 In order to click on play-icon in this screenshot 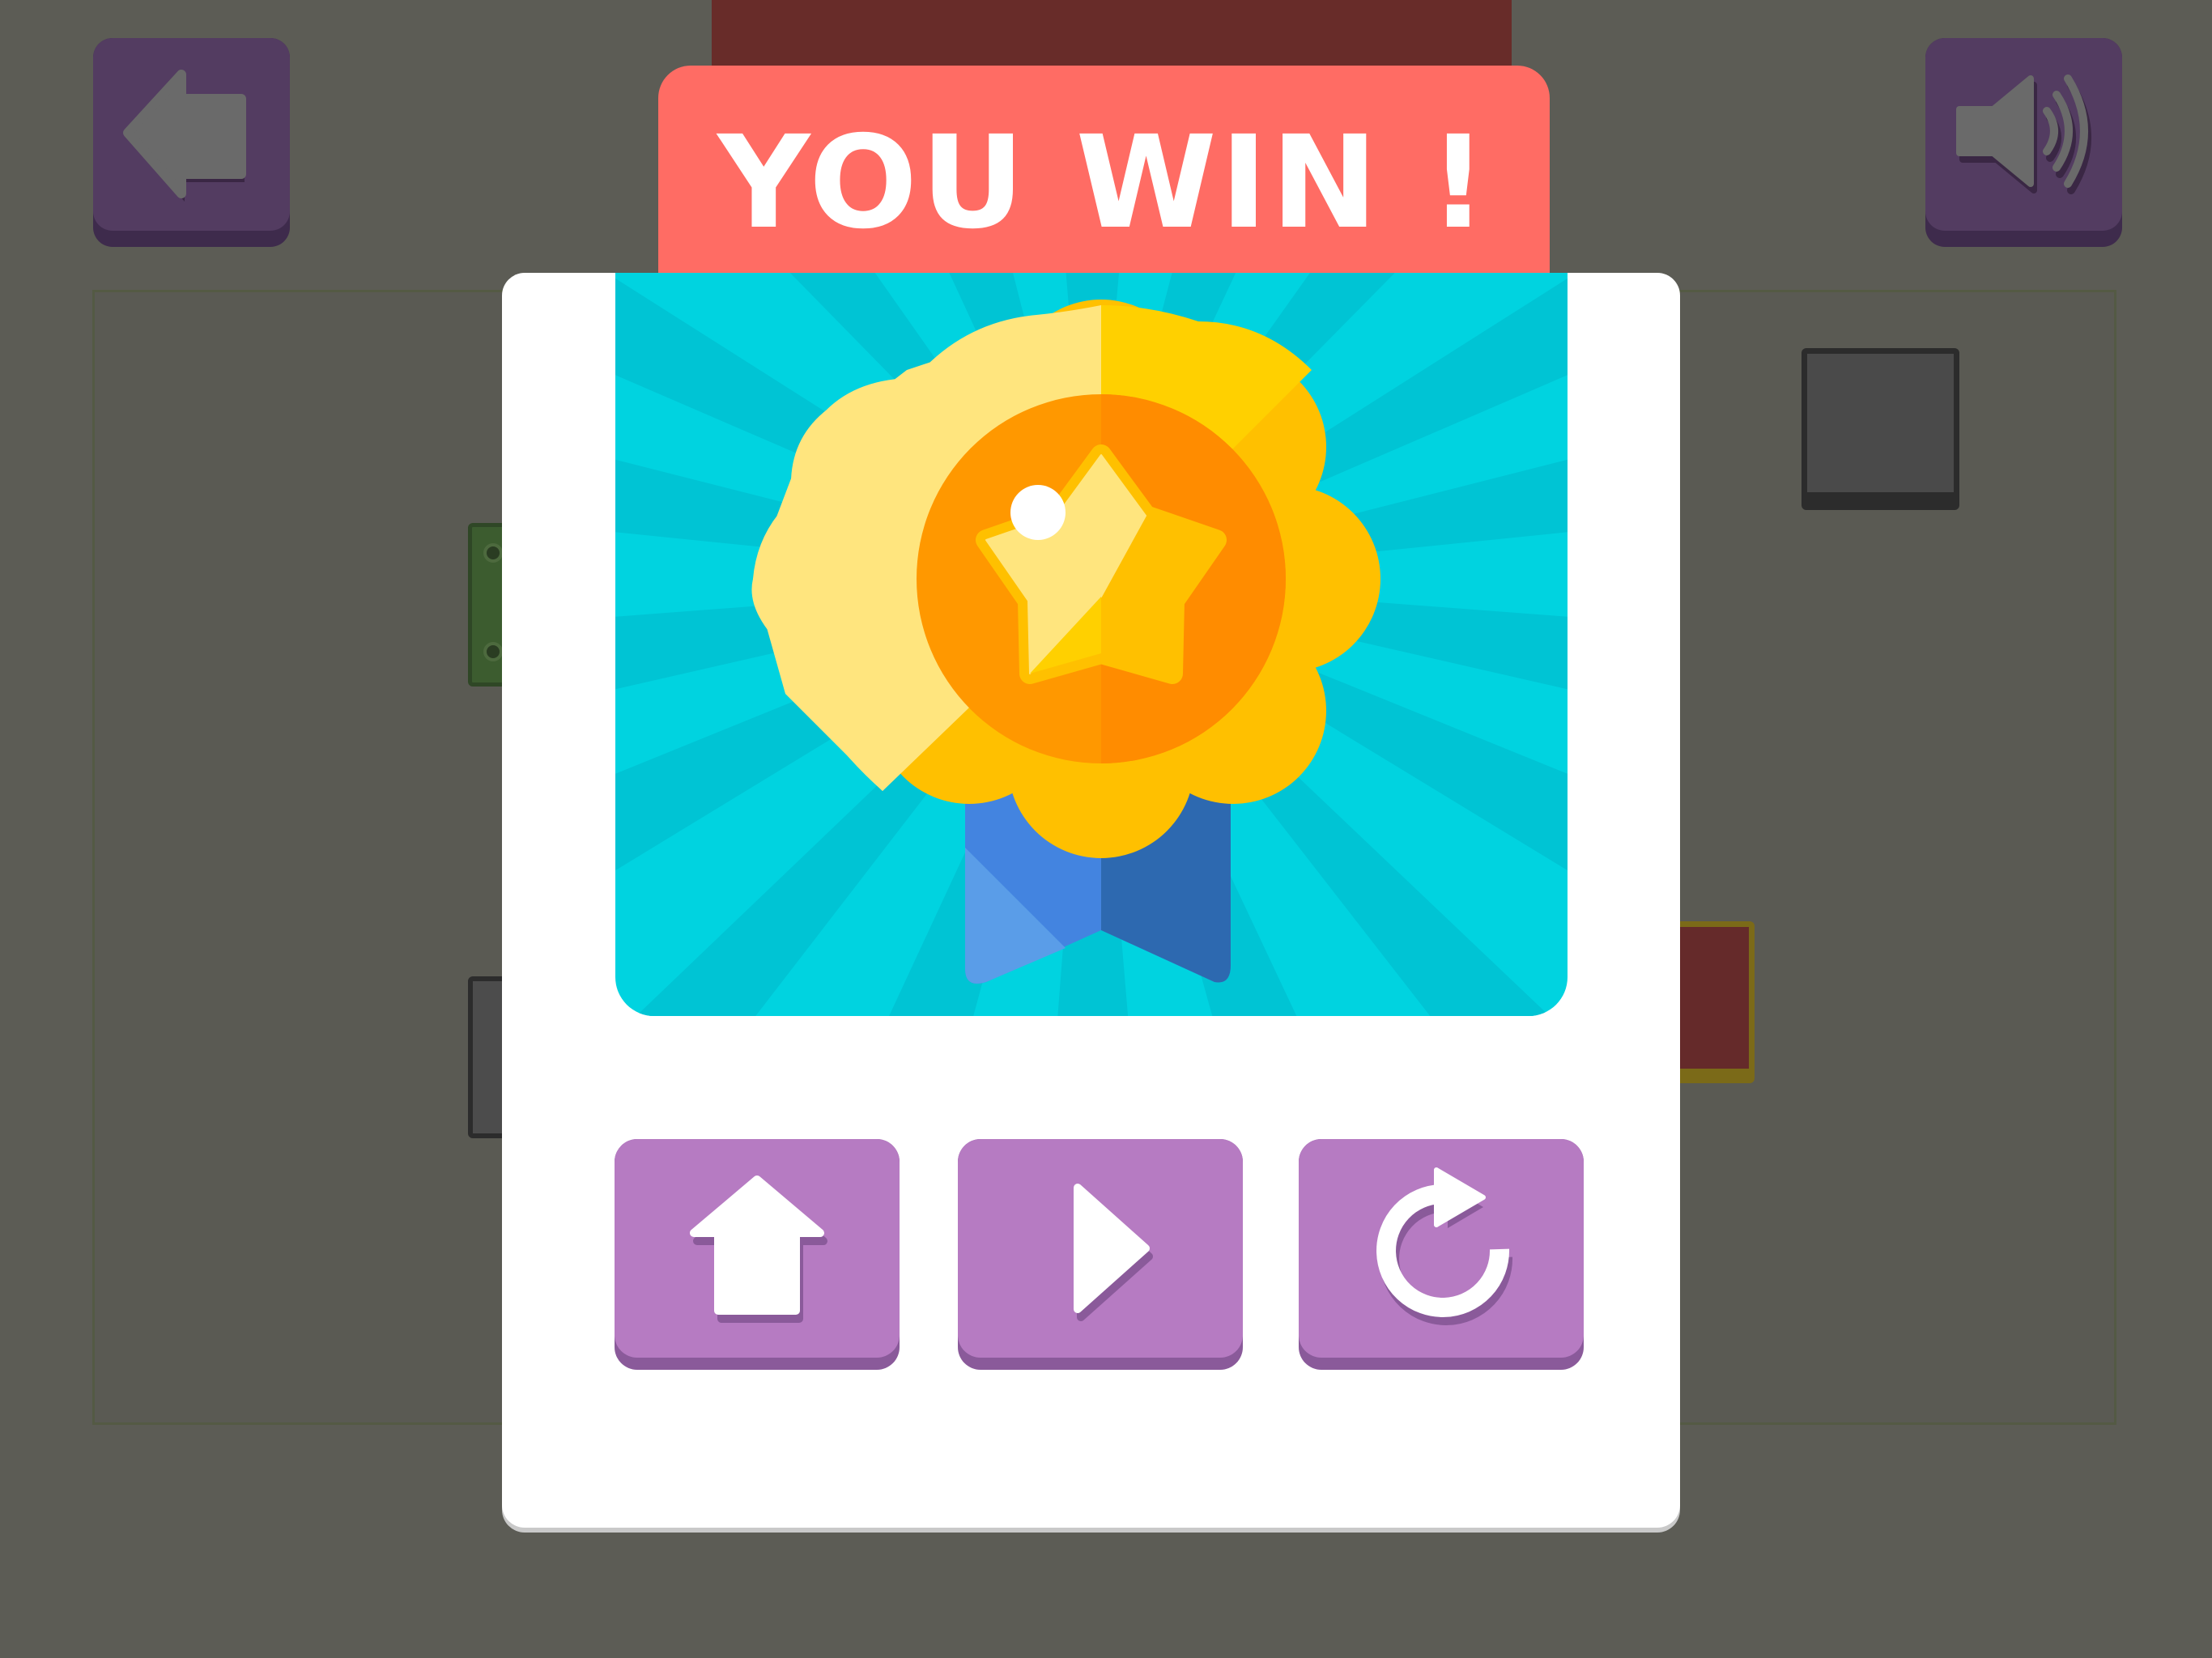, I will do `click(1113, 1252)`.